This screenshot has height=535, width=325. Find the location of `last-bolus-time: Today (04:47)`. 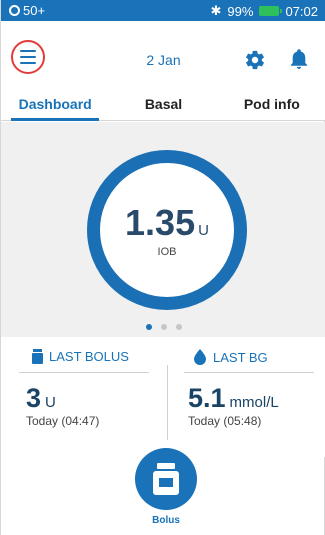

last-bolus-time: Today (04:47) is located at coordinates (63, 421).